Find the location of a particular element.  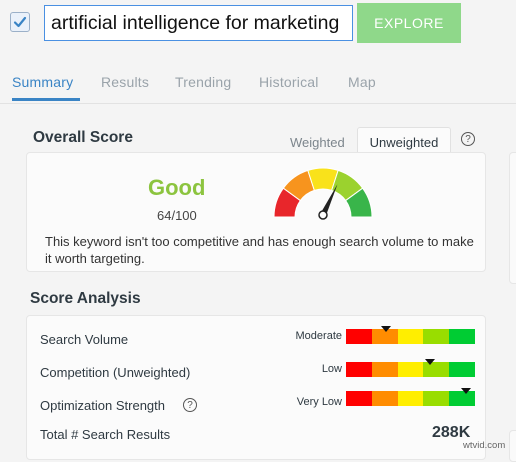

score-rating: Good is located at coordinates (177, 187).